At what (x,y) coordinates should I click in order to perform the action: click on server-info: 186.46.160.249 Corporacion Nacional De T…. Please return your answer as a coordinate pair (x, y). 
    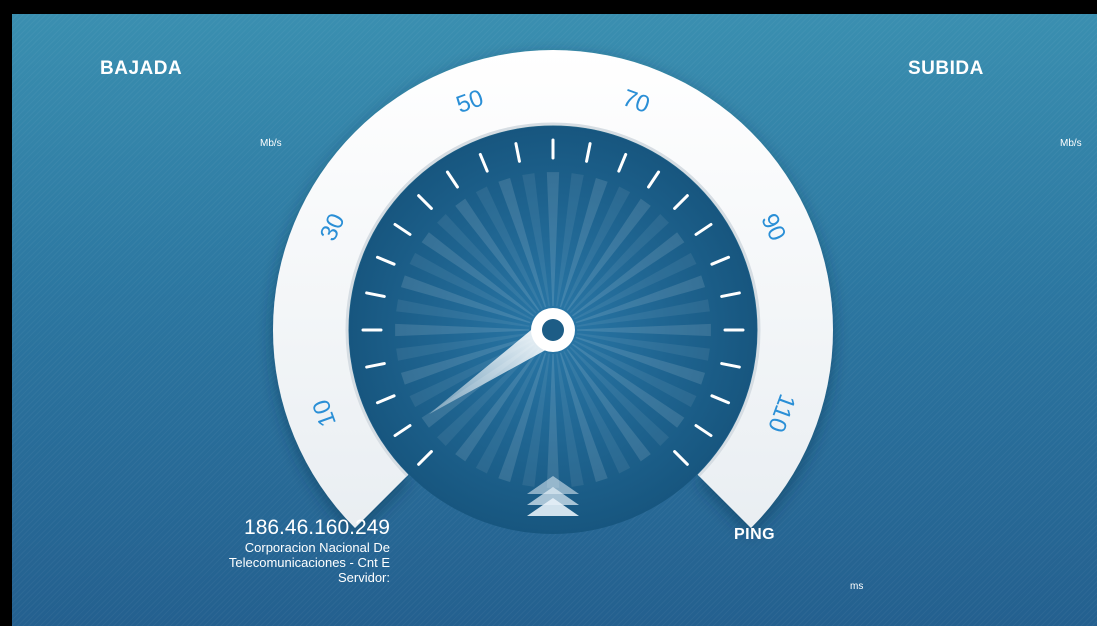
    Looking at the image, I should click on (261, 550).